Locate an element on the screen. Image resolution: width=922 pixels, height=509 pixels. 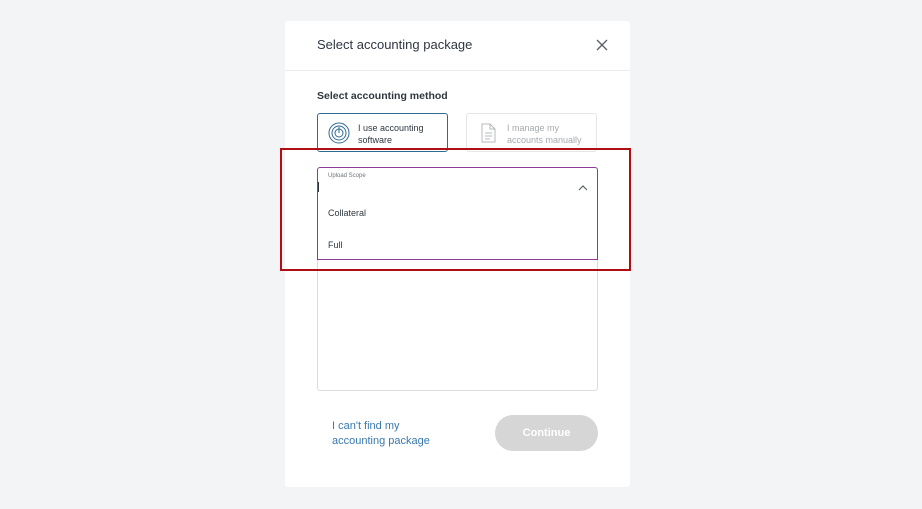
accounting-method-label: Select accounting method is located at coordinates (382, 96).